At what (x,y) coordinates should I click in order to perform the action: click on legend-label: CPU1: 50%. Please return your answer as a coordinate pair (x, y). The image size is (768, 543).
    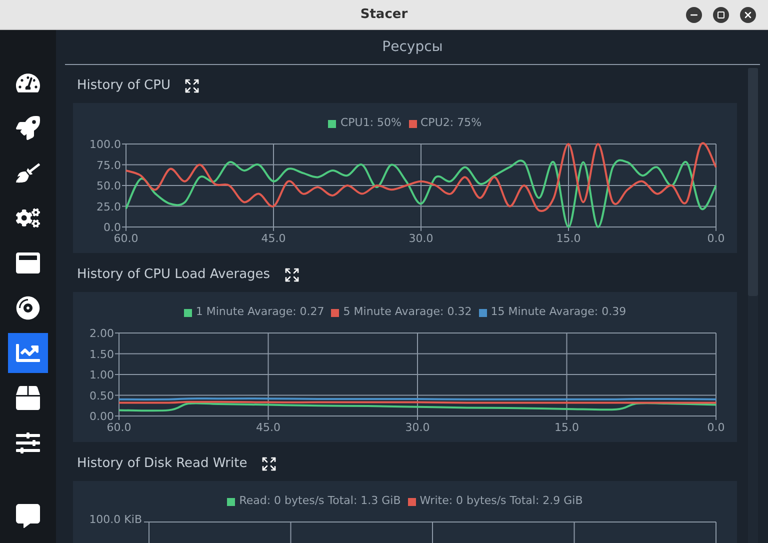
    Looking at the image, I should click on (371, 123).